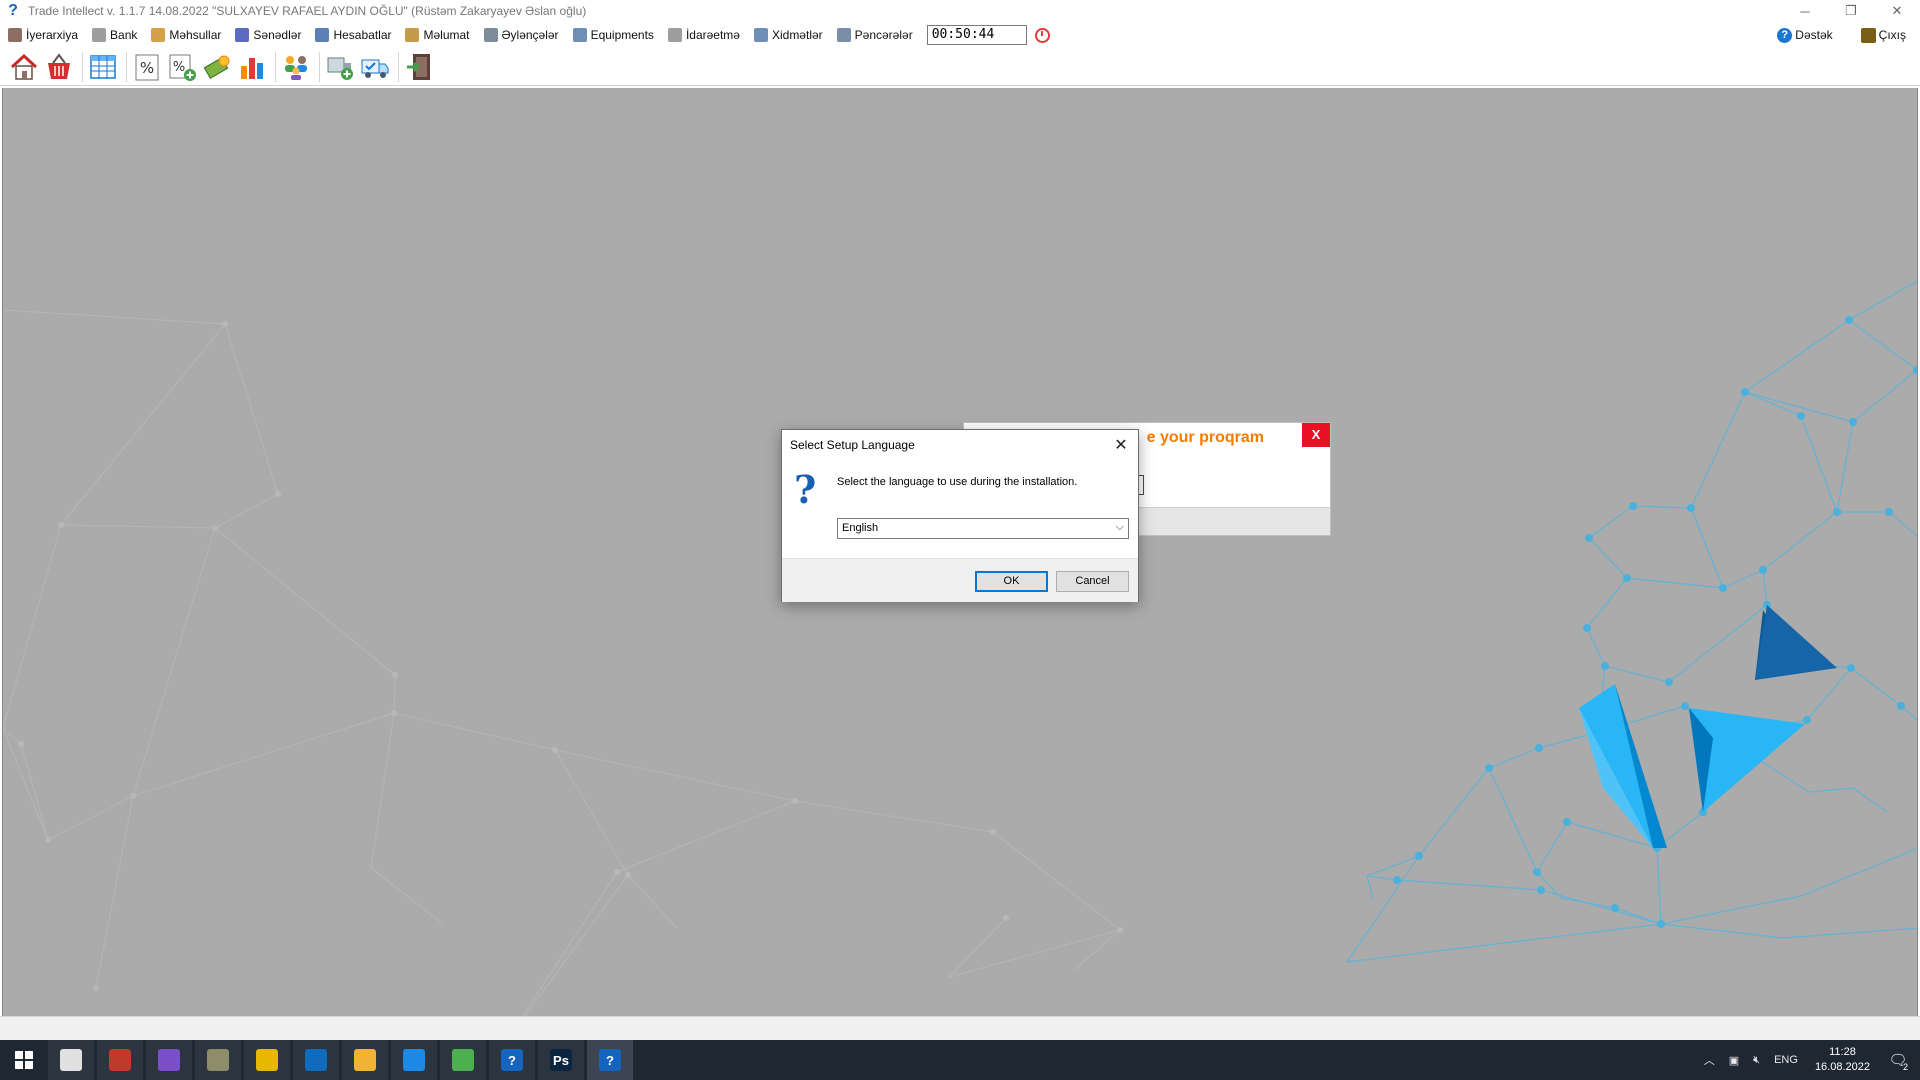 The height and width of the screenshot is (1080, 1920). I want to click on setup-help-active-icon: ?, so click(610, 1060).